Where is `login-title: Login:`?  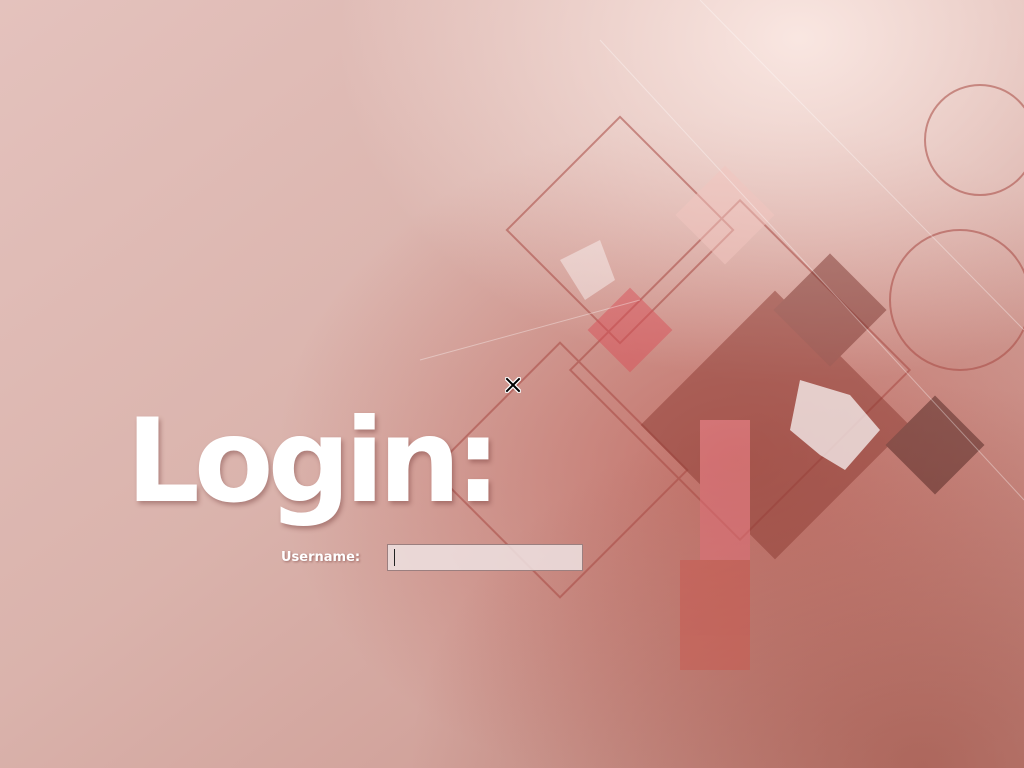 login-title: Login: is located at coordinates (313, 461).